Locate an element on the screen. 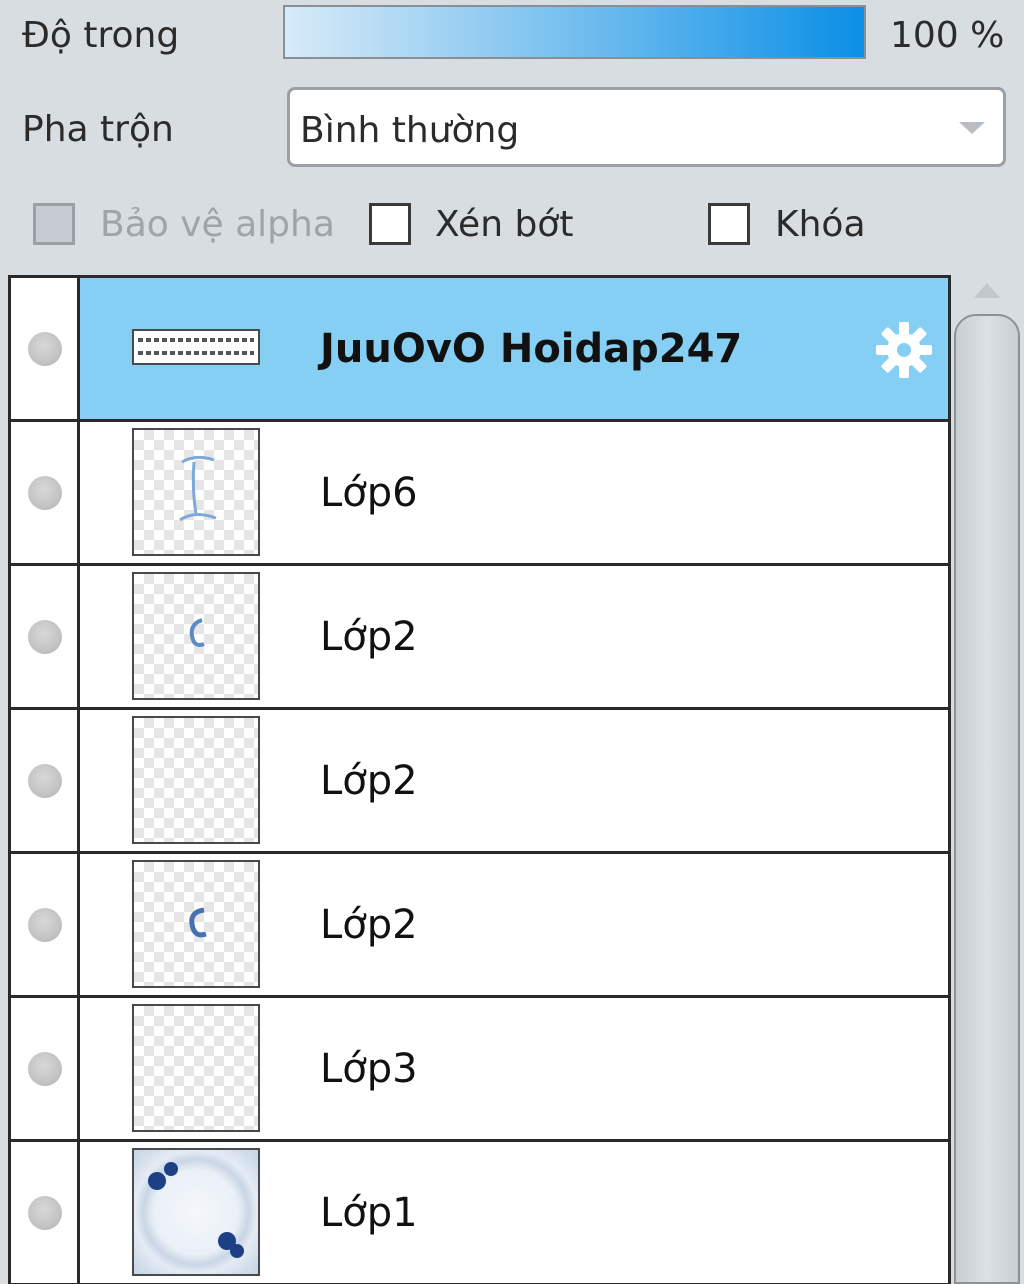  blend-mode-value: Bình thường is located at coordinates (410, 130).